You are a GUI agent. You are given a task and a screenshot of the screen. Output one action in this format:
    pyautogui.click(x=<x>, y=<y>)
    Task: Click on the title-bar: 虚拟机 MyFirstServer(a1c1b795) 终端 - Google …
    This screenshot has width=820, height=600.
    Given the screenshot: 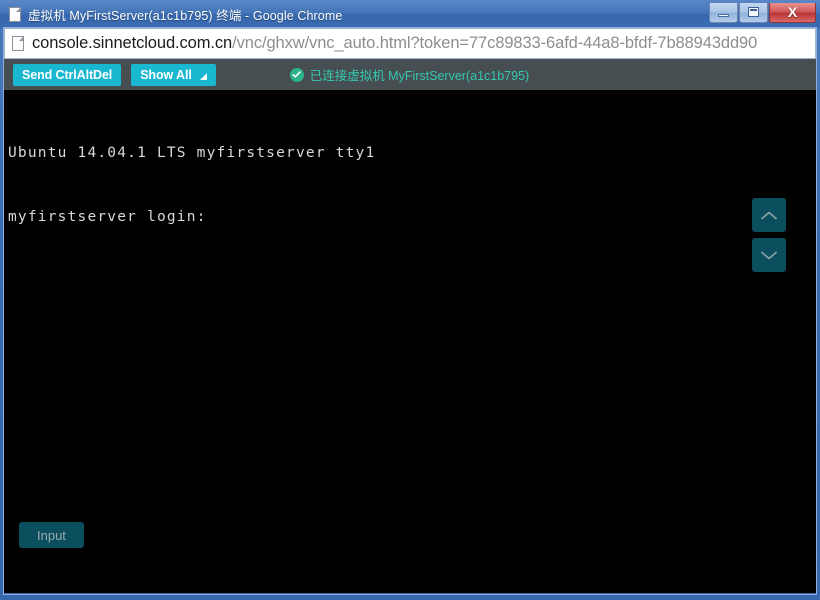 What is the action you would take?
    pyautogui.click(x=410, y=14)
    